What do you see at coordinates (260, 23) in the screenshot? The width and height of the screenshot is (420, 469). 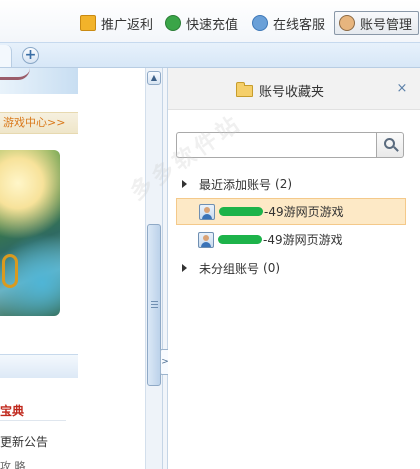 I see `phone-icon` at bounding box center [260, 23].